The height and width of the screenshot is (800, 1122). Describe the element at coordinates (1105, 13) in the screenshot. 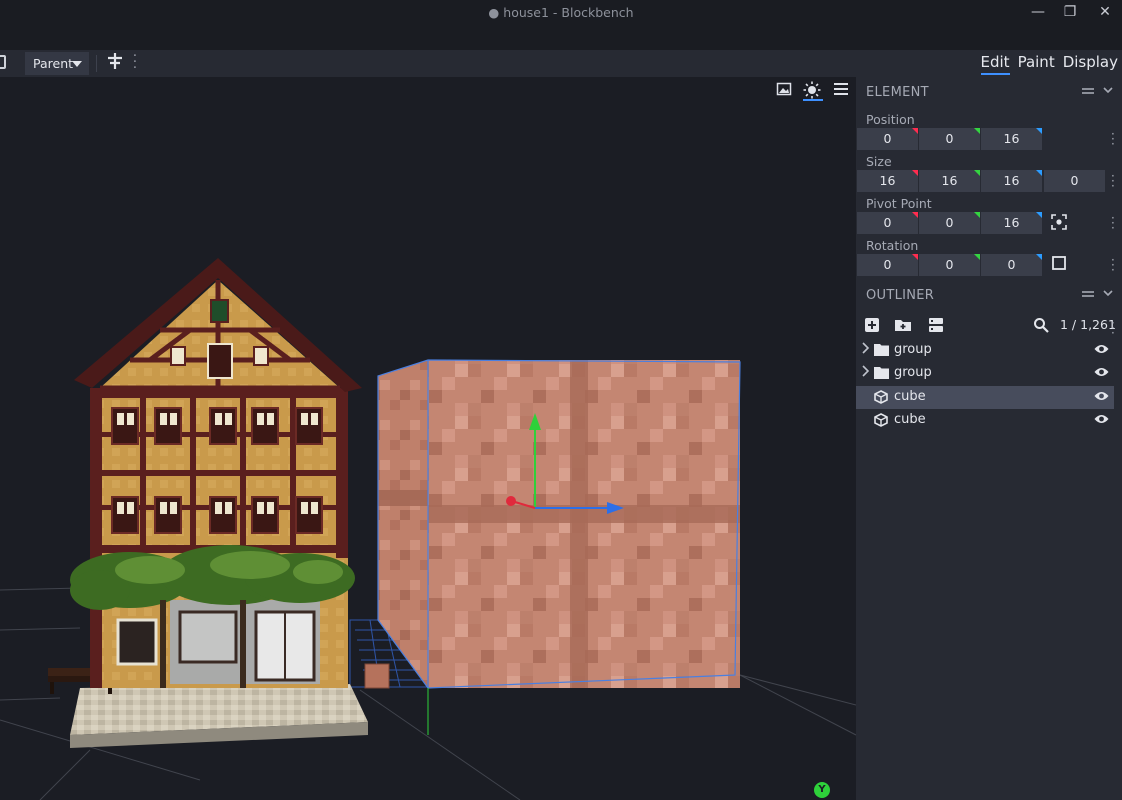

I see `close-button: ✕` at that location.